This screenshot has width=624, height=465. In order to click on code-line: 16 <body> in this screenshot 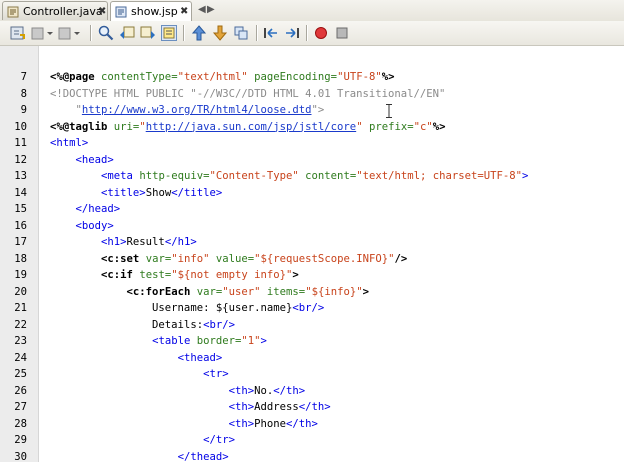, I will do `click(312, 226)`.